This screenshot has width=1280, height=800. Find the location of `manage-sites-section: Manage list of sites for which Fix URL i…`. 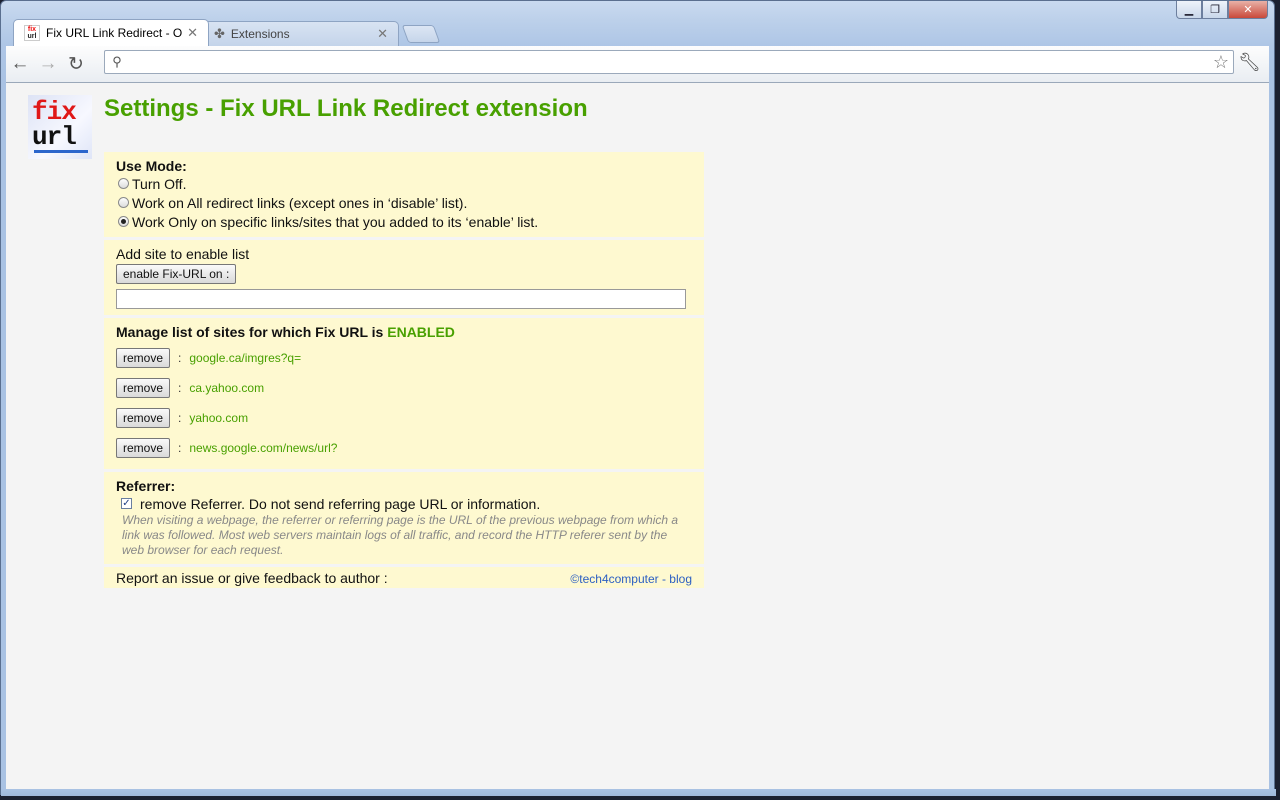

manage-sites-section: Manage list of sites for which Fix URL i… is located at coordinates (404, 393).